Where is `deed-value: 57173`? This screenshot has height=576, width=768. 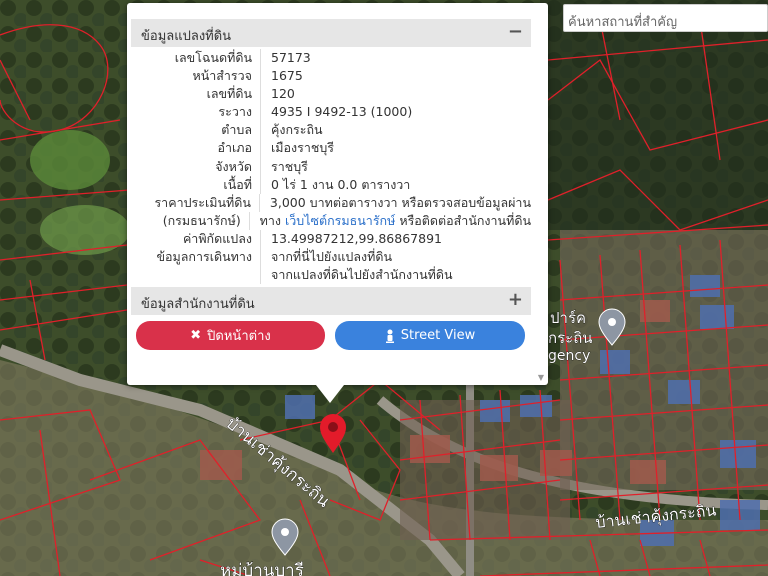
deed-value: 57173 is located at coordinates (291, 57).